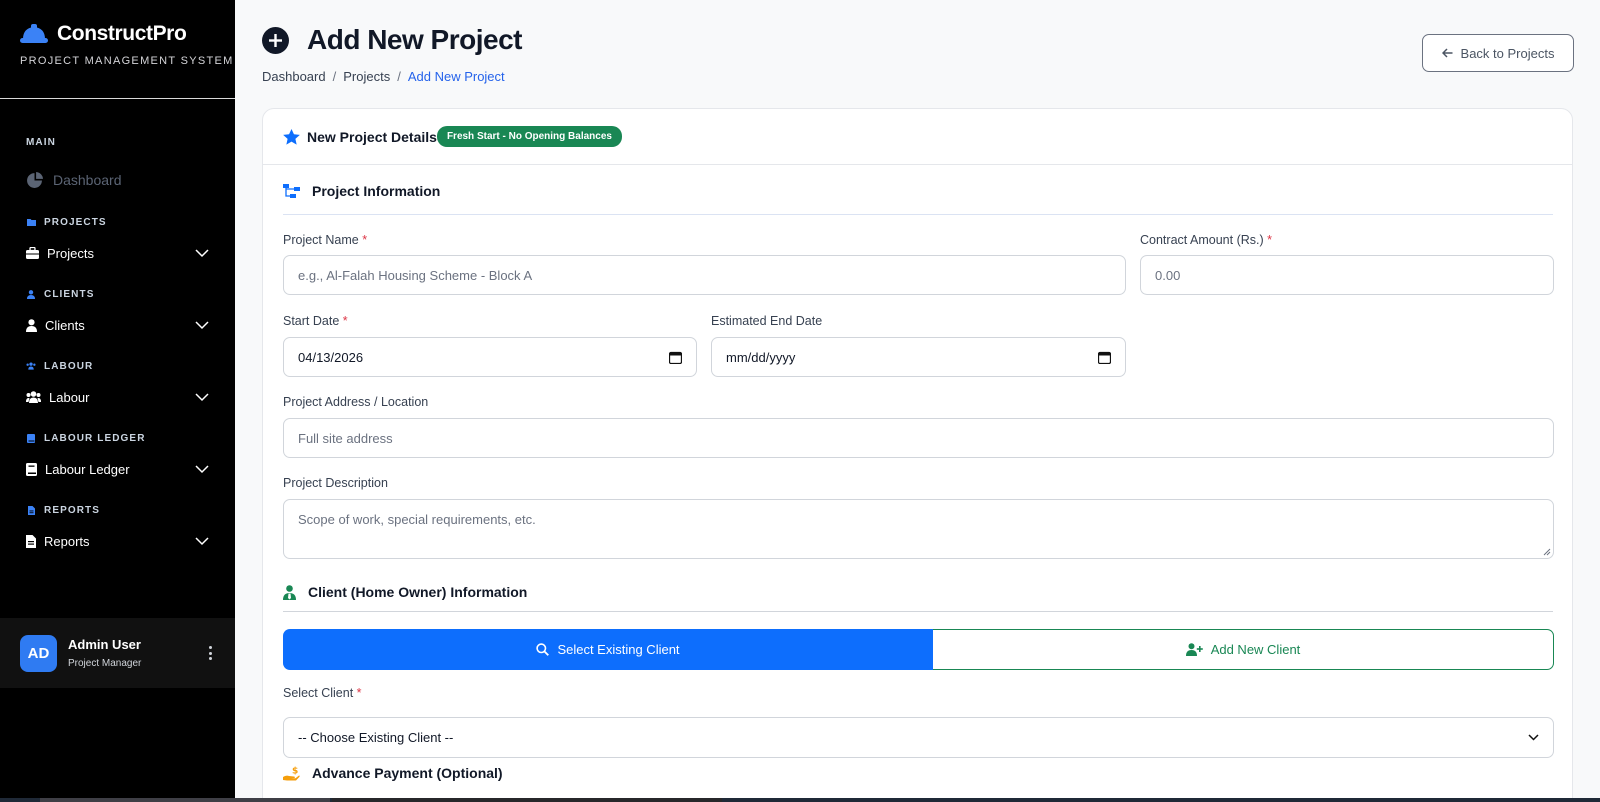 Image resolution: width=1600 pixels, height=802 pixels. I want to click on project-address-label: Project Address / Location, so click(355, 402).